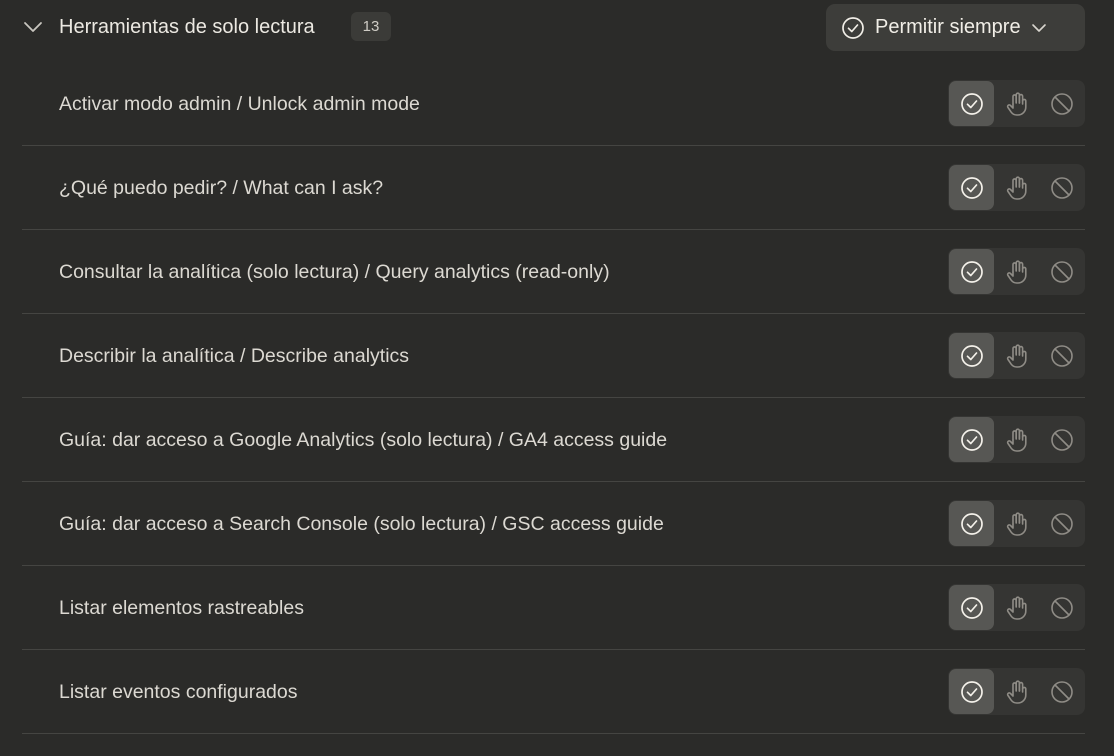  I want to click on tool-count-badge: 13, so click(371, 26).